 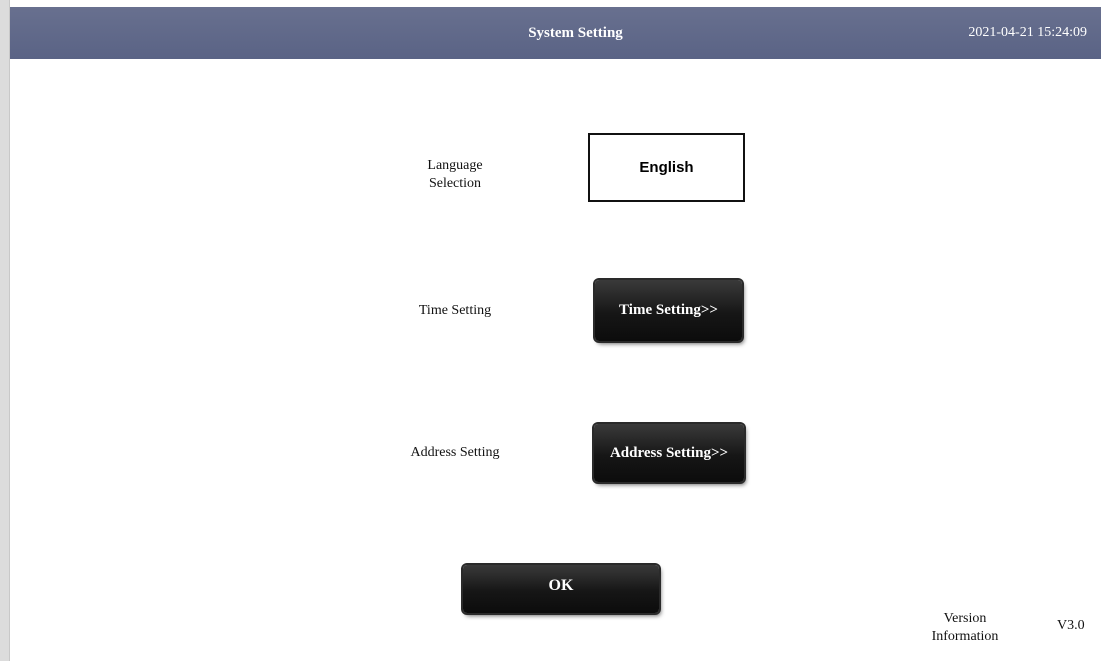 What do you see at coordinates (455, 165) in the screenshot?
I see `language-label-line1: Language` at bounding box center [455, 165].